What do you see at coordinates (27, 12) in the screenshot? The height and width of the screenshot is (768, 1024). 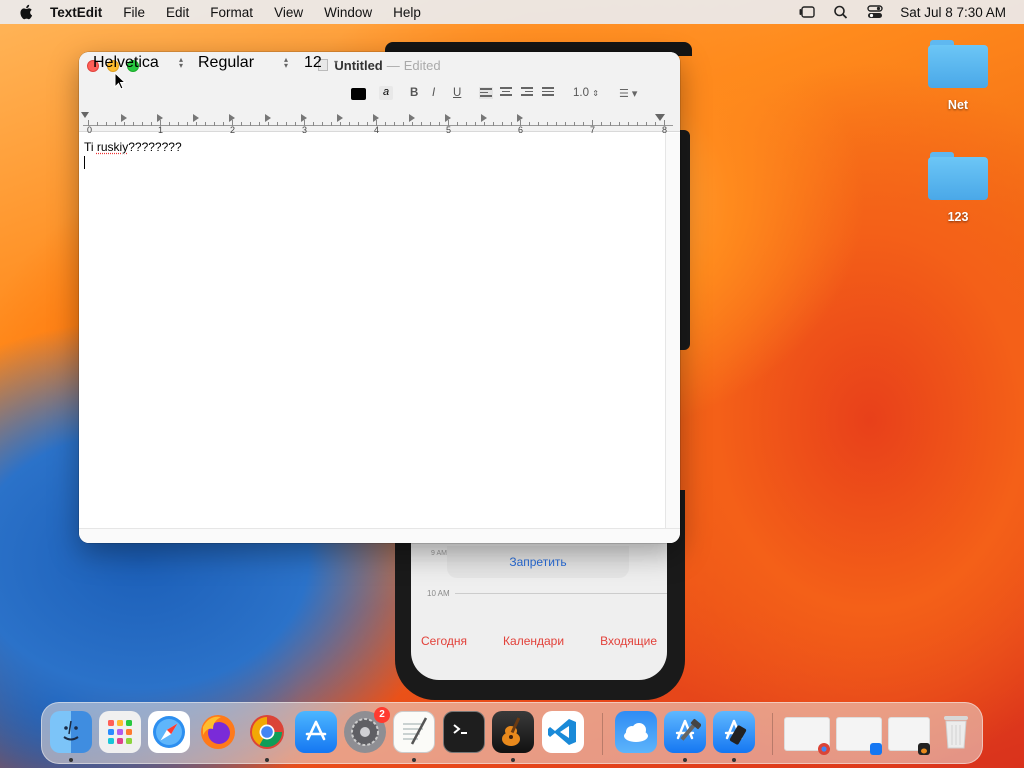 I see `apple-icon` at bounding box center [27, 12].